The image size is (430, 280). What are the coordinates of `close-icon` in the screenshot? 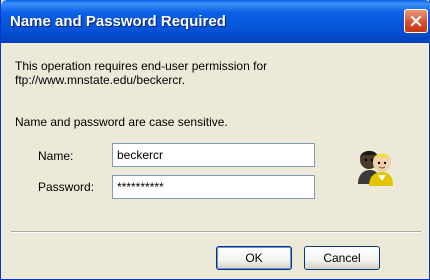 It's located at (416, 21).